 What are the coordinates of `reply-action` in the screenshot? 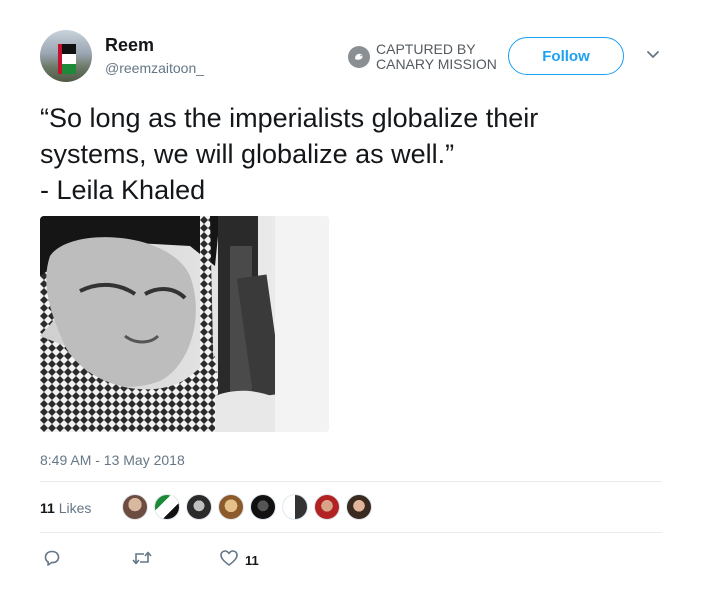 It's located at (55, 560).